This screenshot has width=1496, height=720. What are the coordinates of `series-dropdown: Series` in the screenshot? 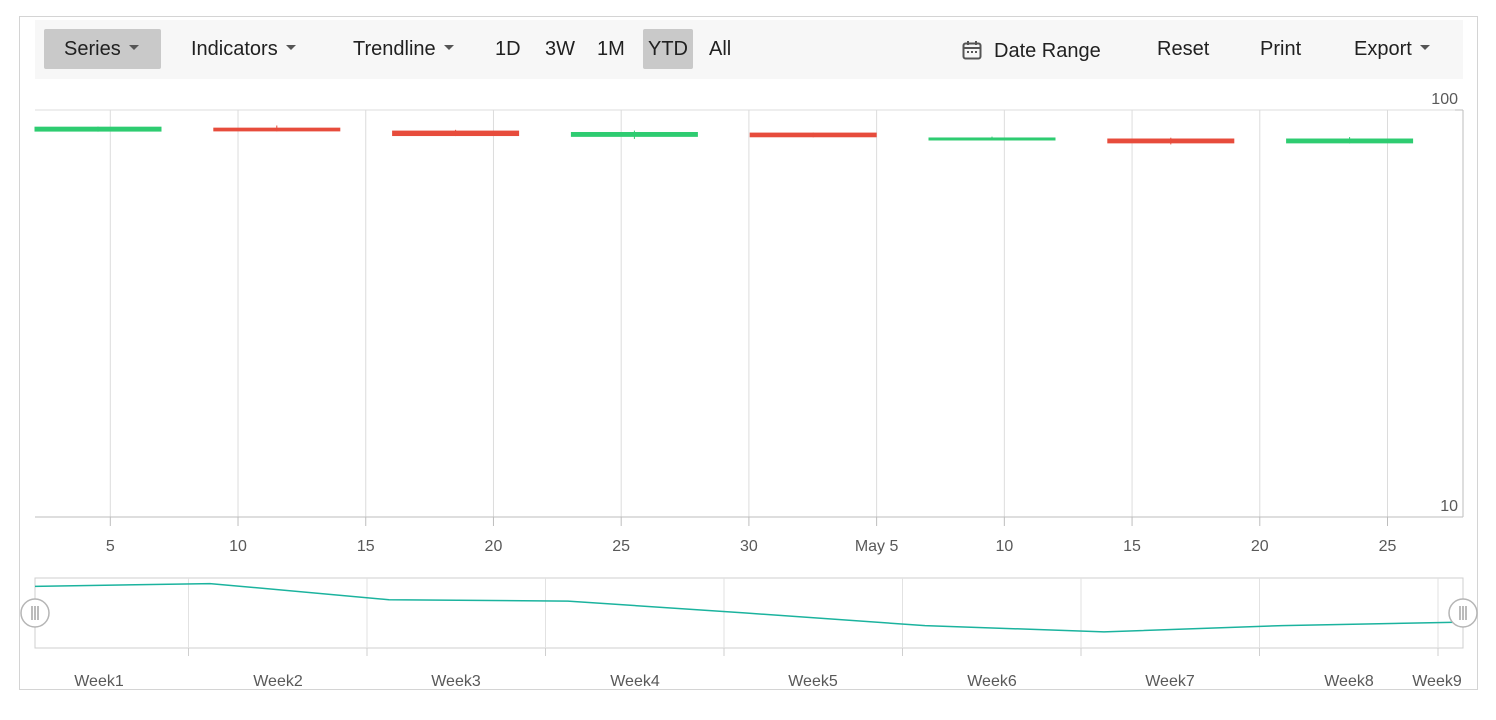 It's located at (102, 49).